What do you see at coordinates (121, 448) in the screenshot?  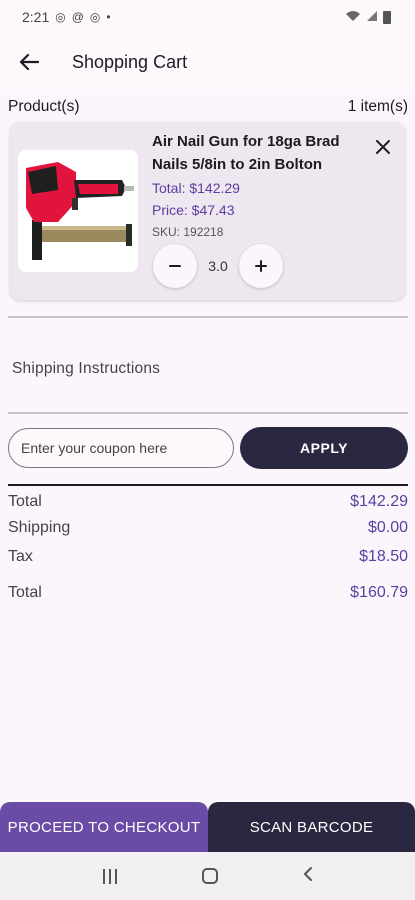 I see `coupon-input` at bounding box center [121, 448].